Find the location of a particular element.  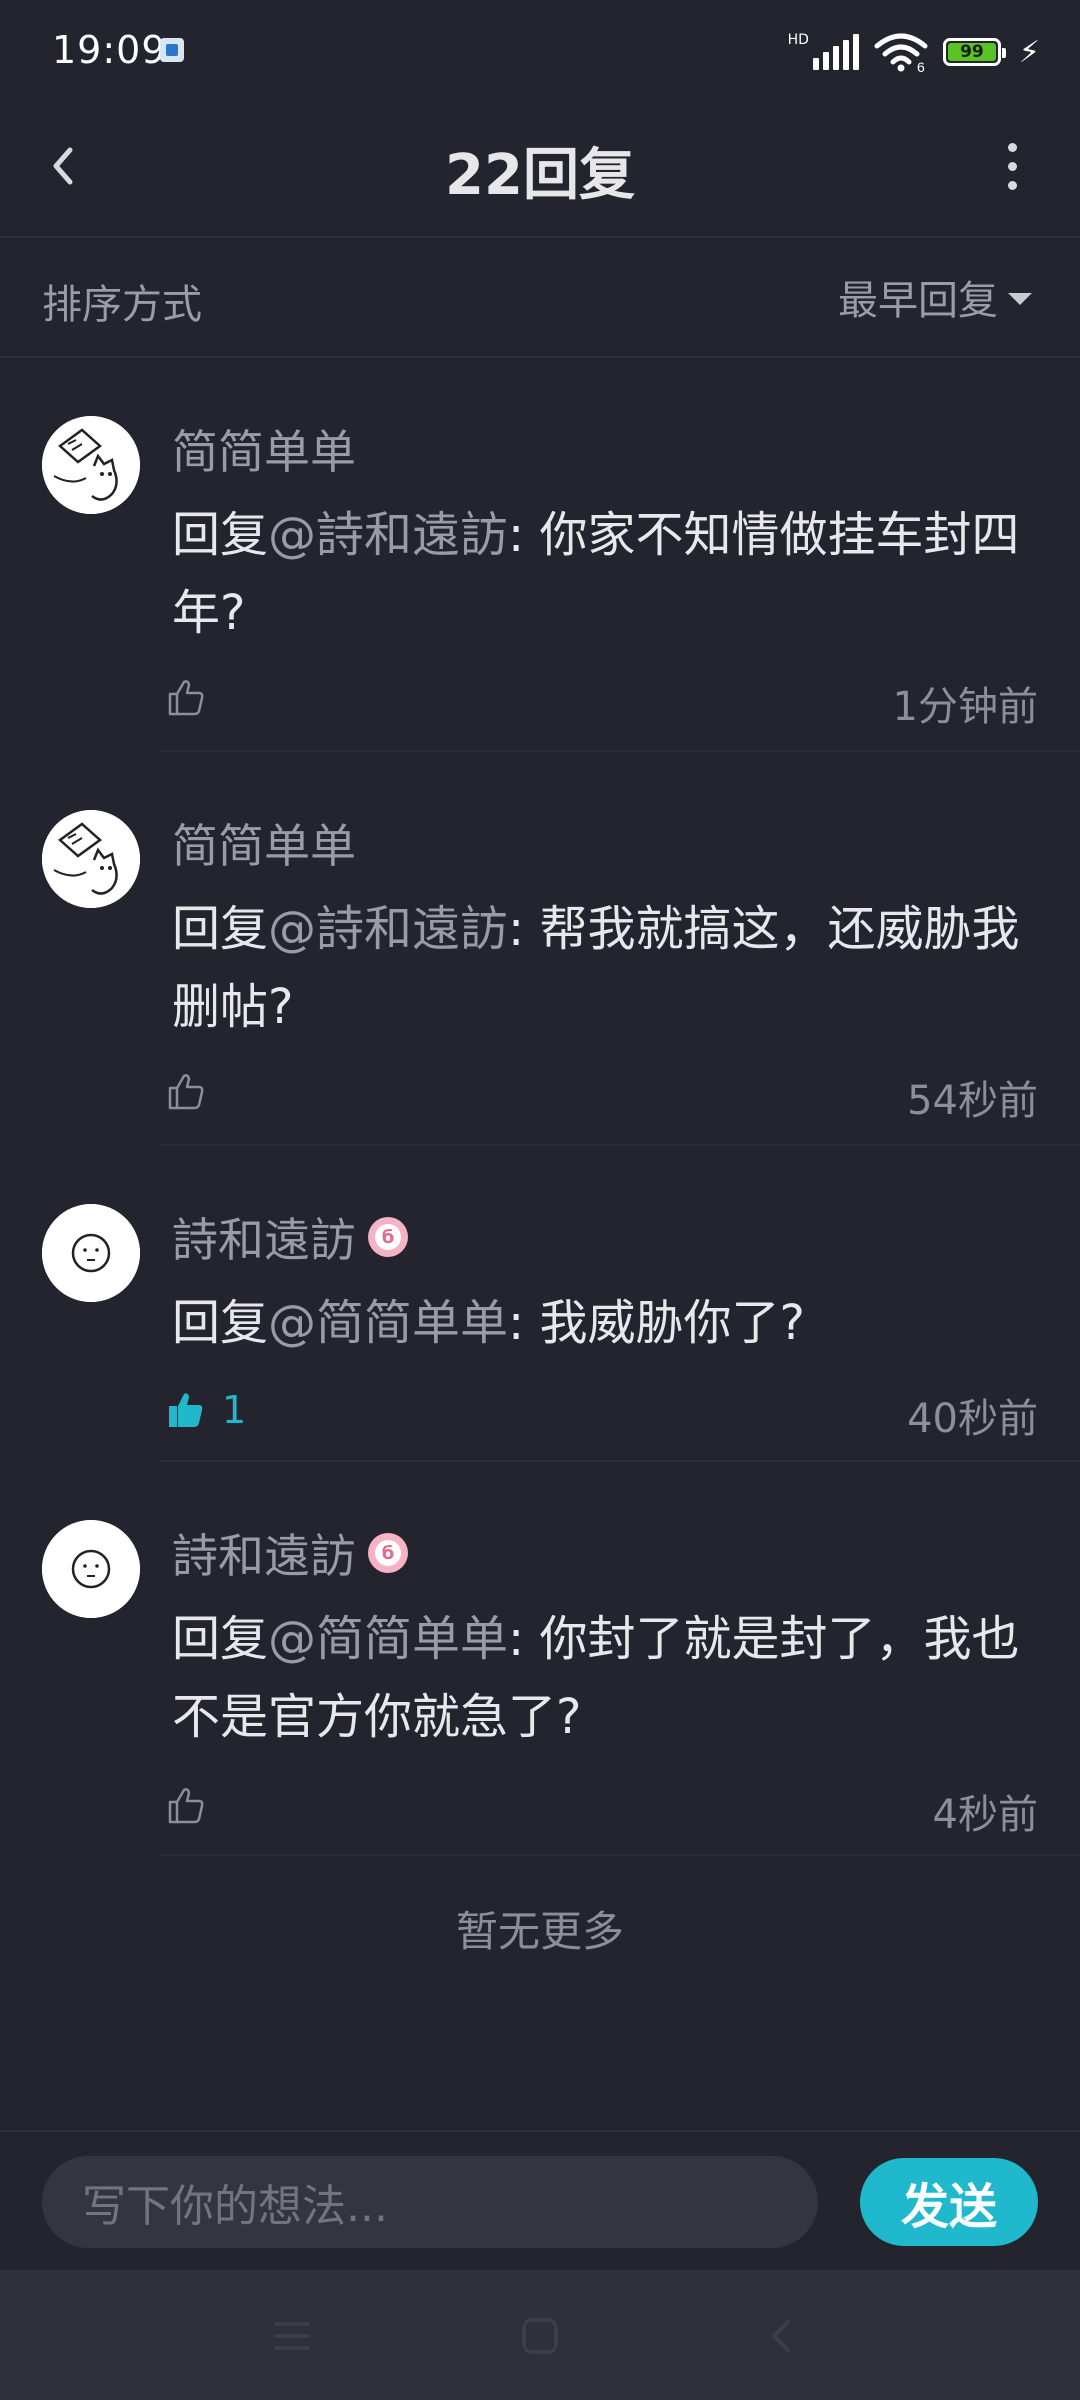

comment-time: 1分钟前 is located at coordinates (965, 707).